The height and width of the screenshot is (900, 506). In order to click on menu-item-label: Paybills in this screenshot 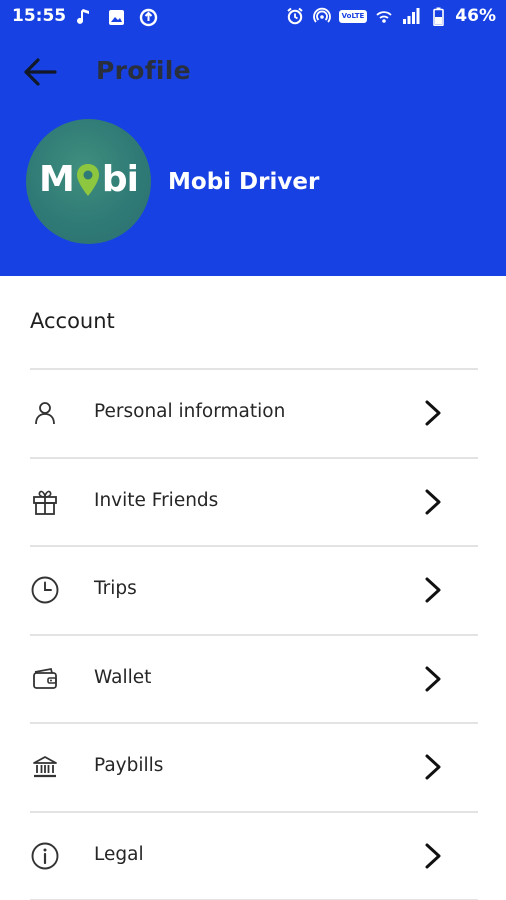, I will do `click(129, 766)`.